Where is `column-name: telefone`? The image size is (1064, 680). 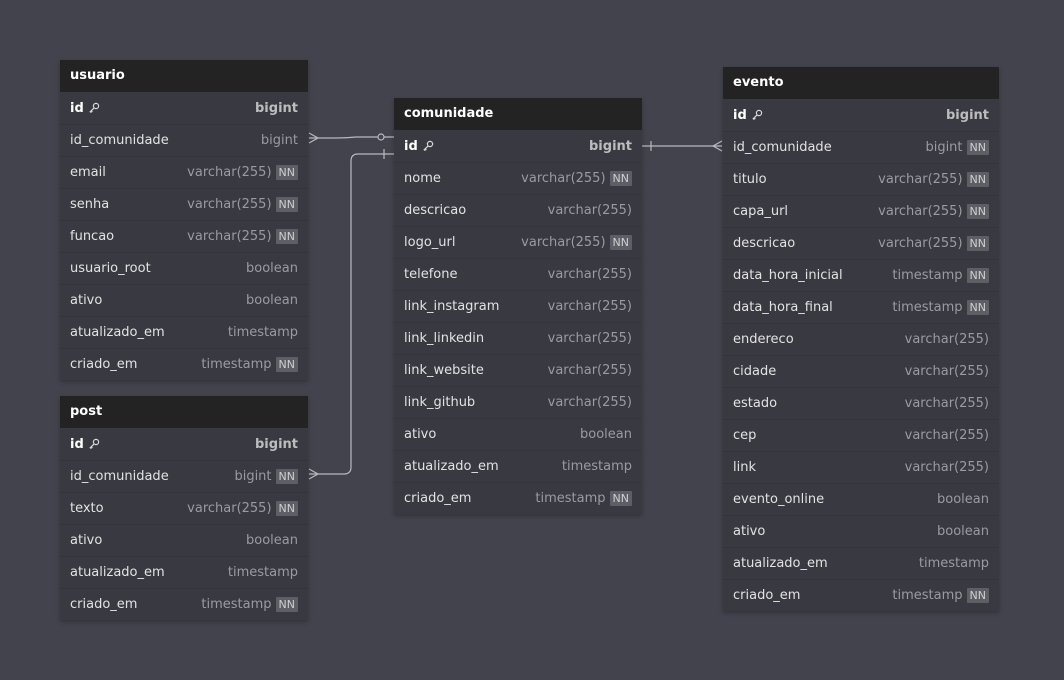
column-name: telefone is located at coordinates (430, 274).